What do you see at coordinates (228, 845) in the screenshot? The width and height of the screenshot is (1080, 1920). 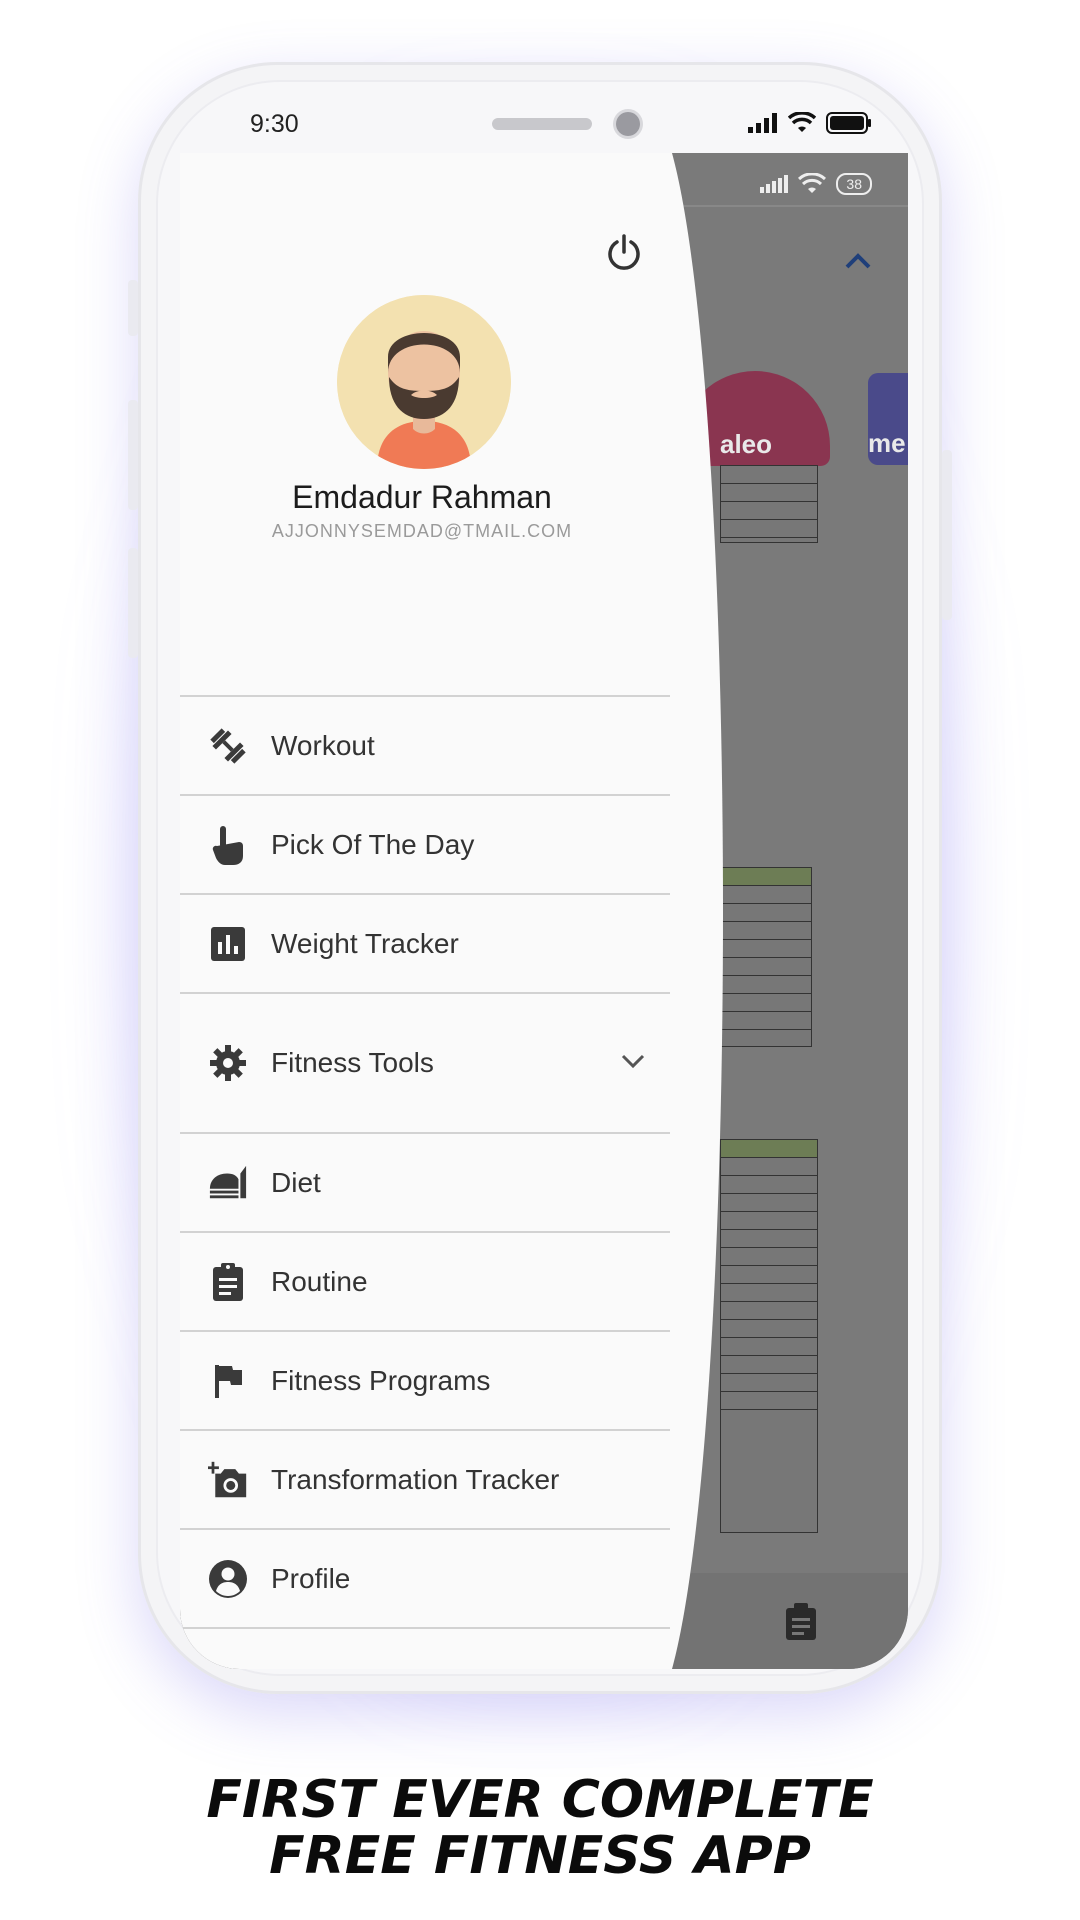 I see `hand-pointer-icon` at bounding box center [228, 845].